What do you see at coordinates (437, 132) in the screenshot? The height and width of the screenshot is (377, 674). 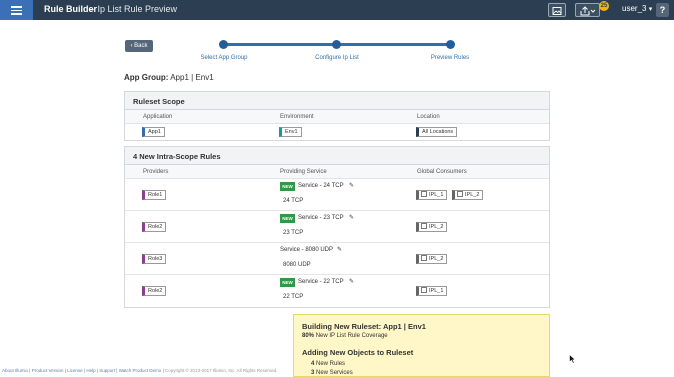 I see `location-label: All Locations` at bounding box center [437, 132].